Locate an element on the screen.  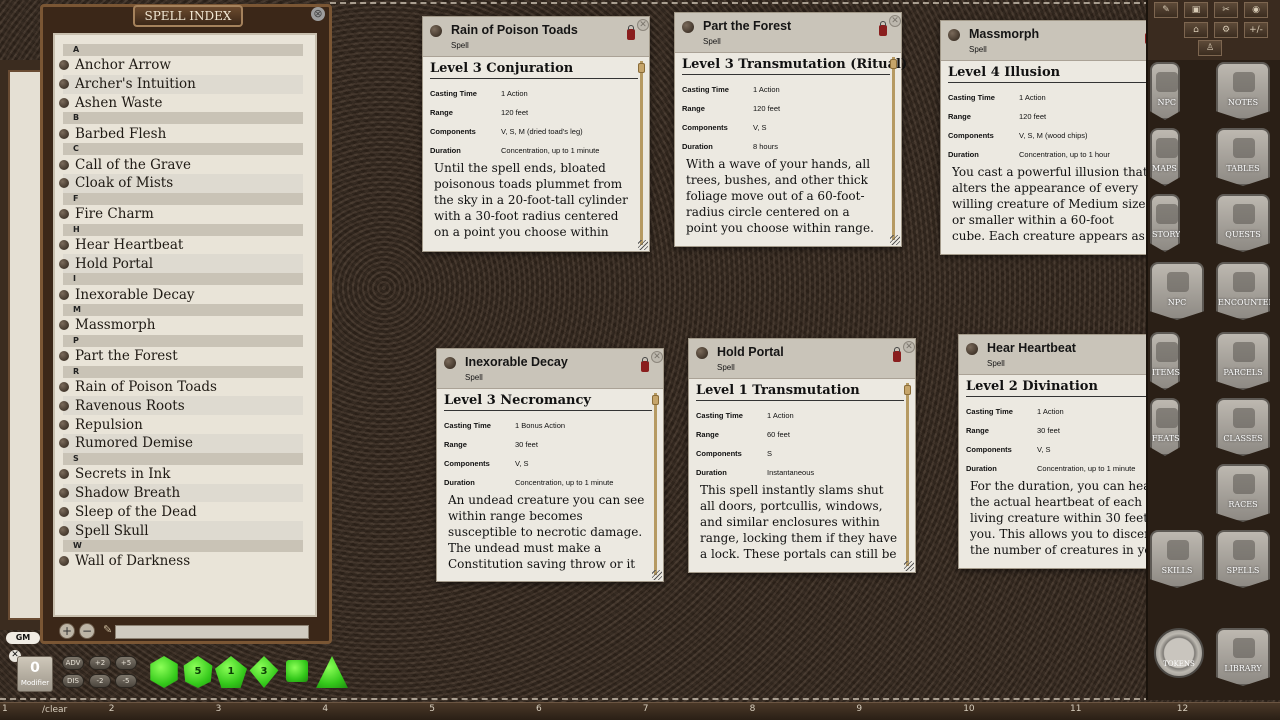
spell-list-item: Sleep of the Dead is located at coordinates (181, 511).